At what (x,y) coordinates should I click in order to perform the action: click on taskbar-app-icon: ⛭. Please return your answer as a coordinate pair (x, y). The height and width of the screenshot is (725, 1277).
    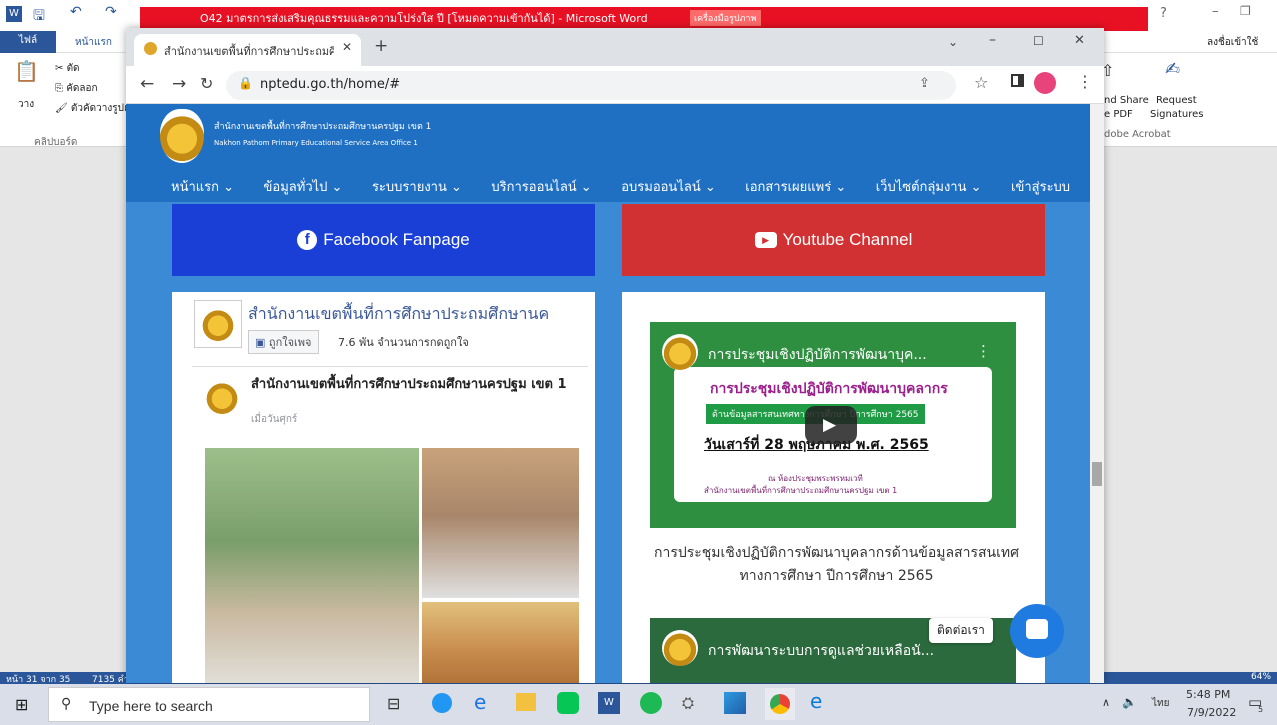
    Looking at the image, I should click on (688, 703).